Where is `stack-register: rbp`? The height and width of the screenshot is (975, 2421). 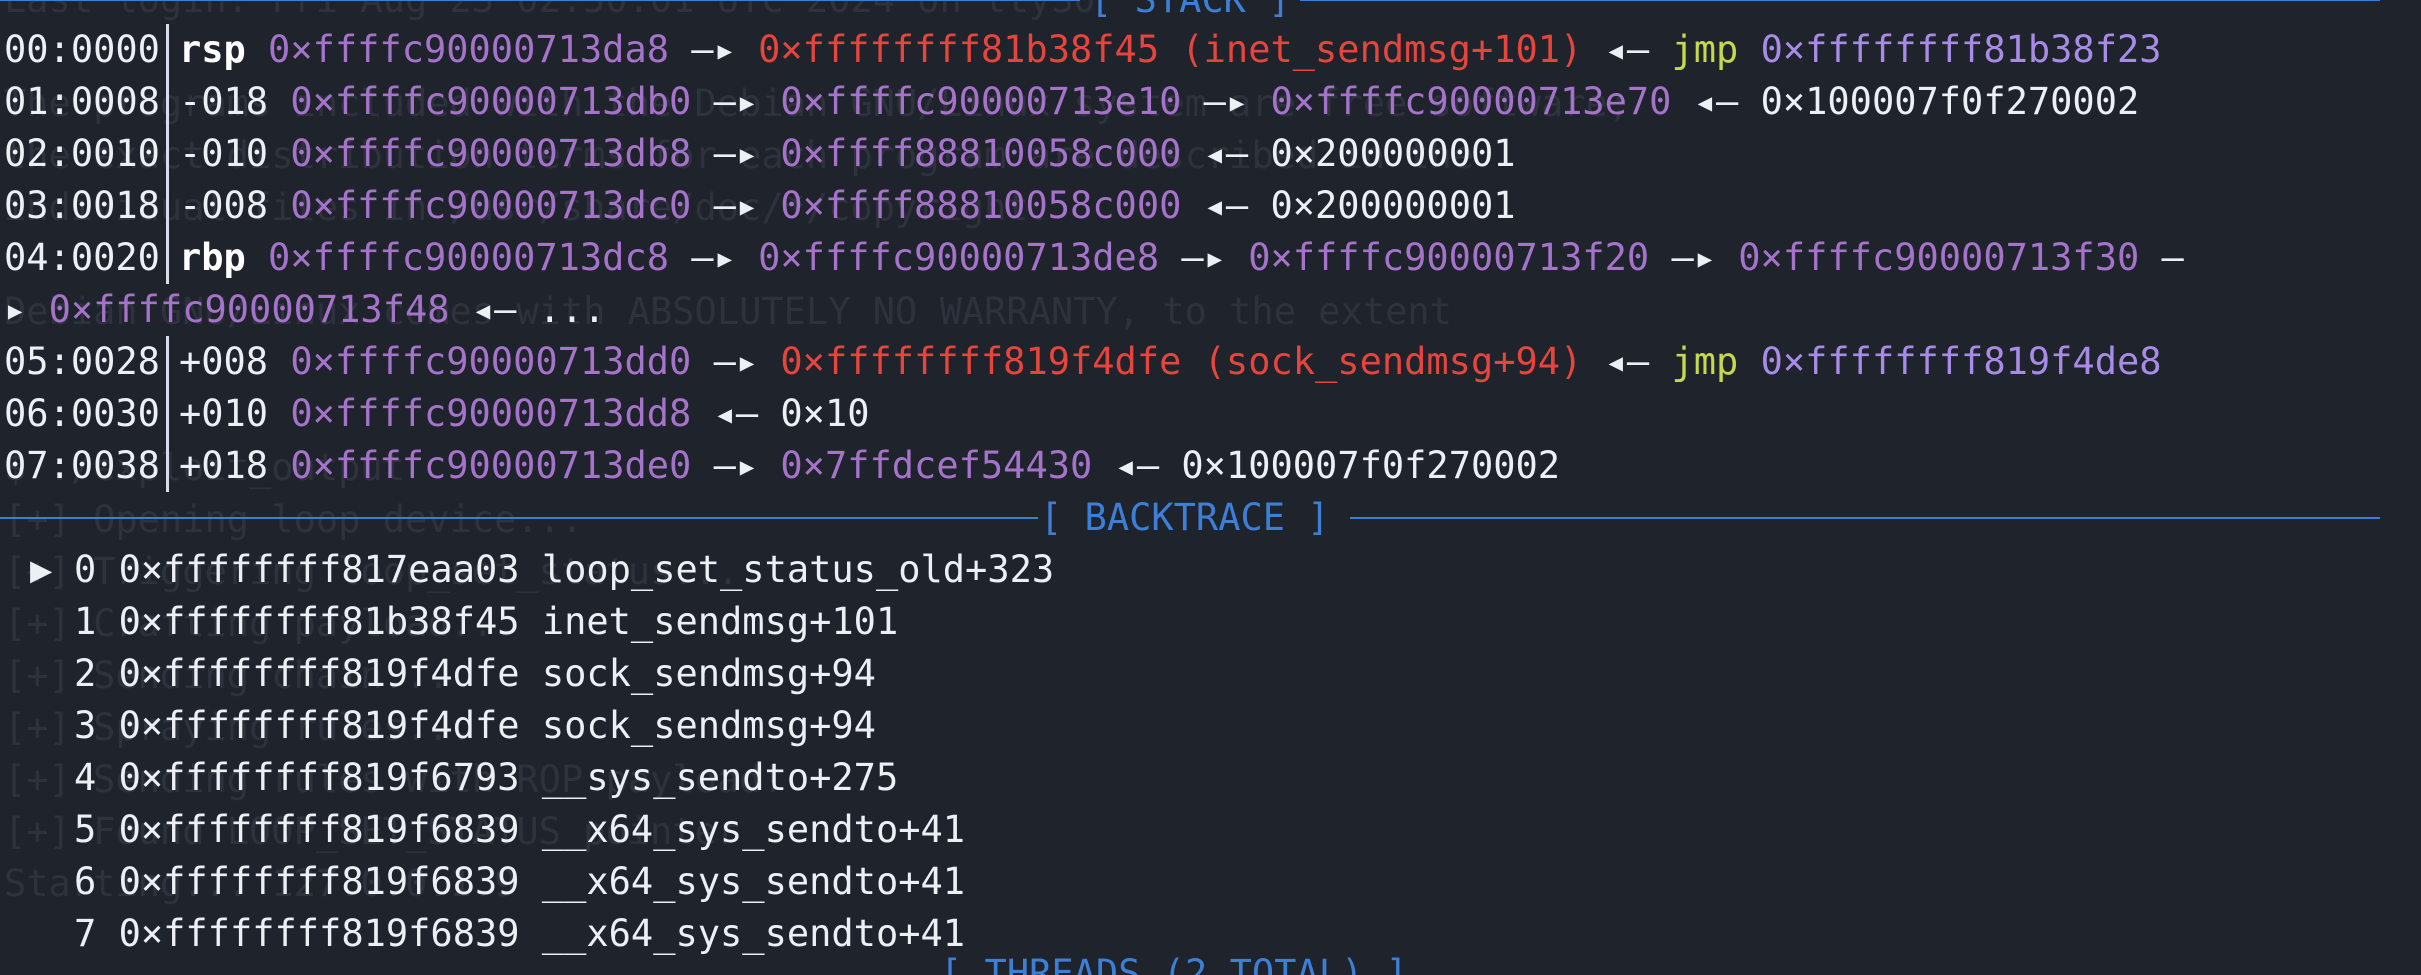
stack-register: rbp is located at coordinates (212, 257).